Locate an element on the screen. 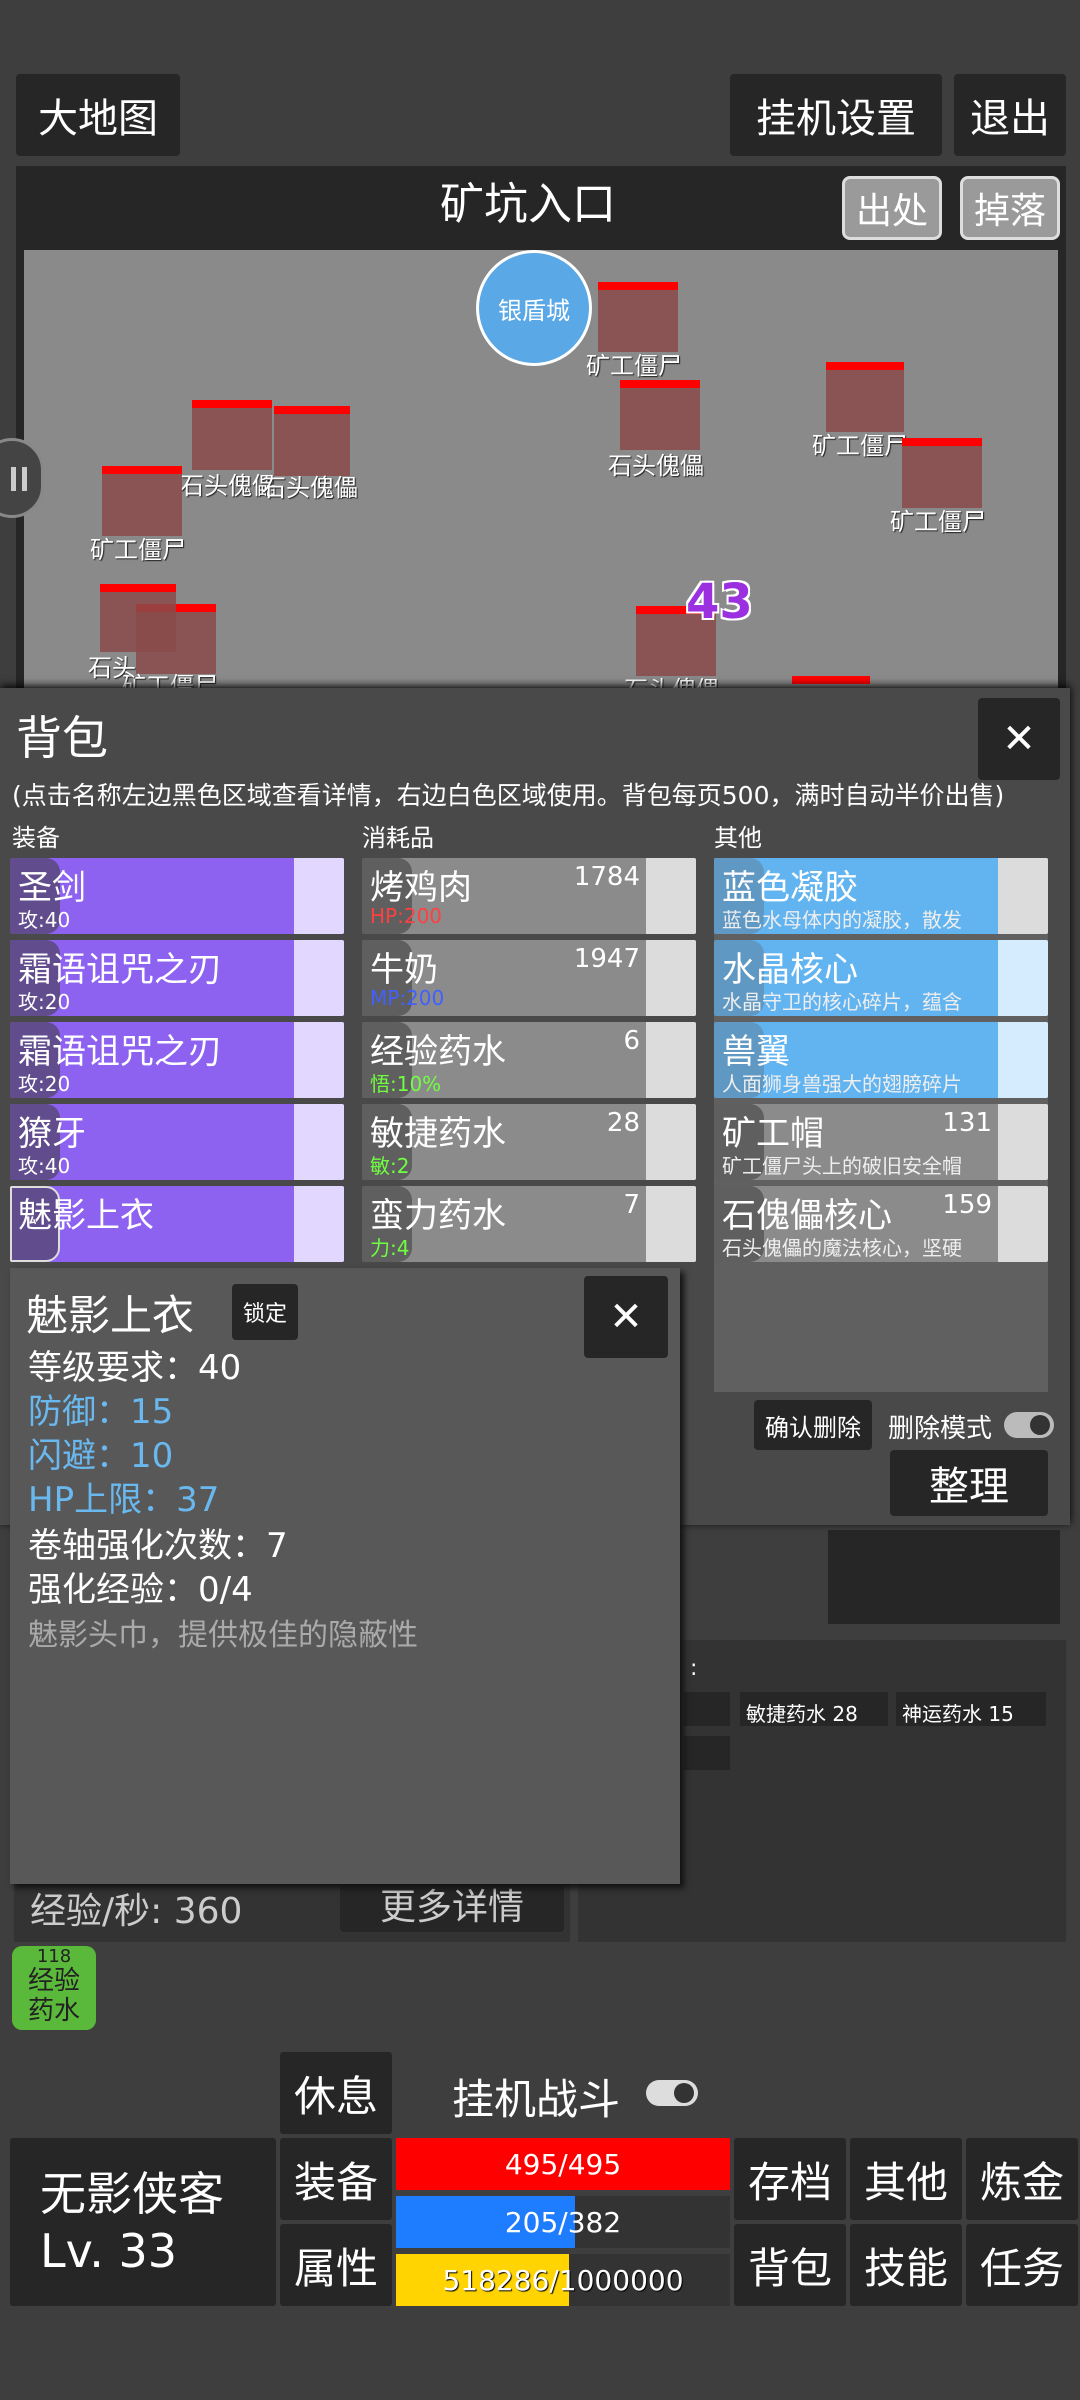 This screenshot has height=2400, width=1080. item-count: 28 is located at coordinates (623, 1123).